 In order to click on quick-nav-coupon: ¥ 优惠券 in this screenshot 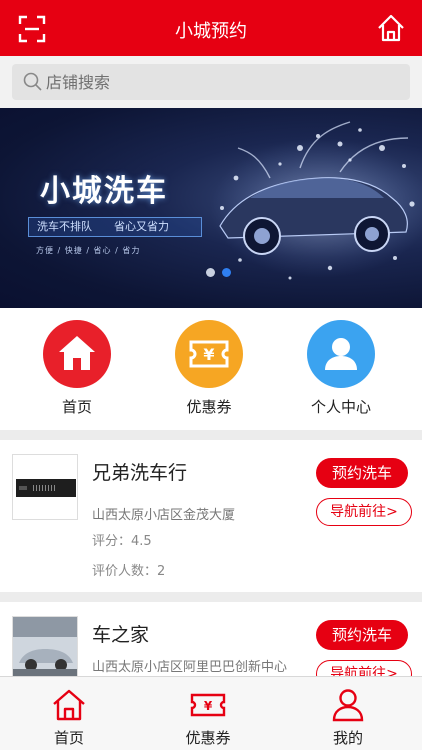, I will do `click(209, 368)`.